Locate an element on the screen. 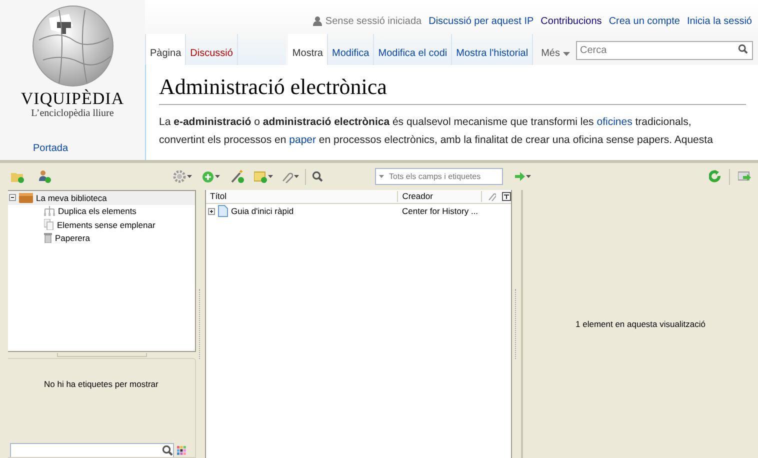  tags-empty-message: No hi ha etiquetes per mostrar is located at coordinates (102, 384).